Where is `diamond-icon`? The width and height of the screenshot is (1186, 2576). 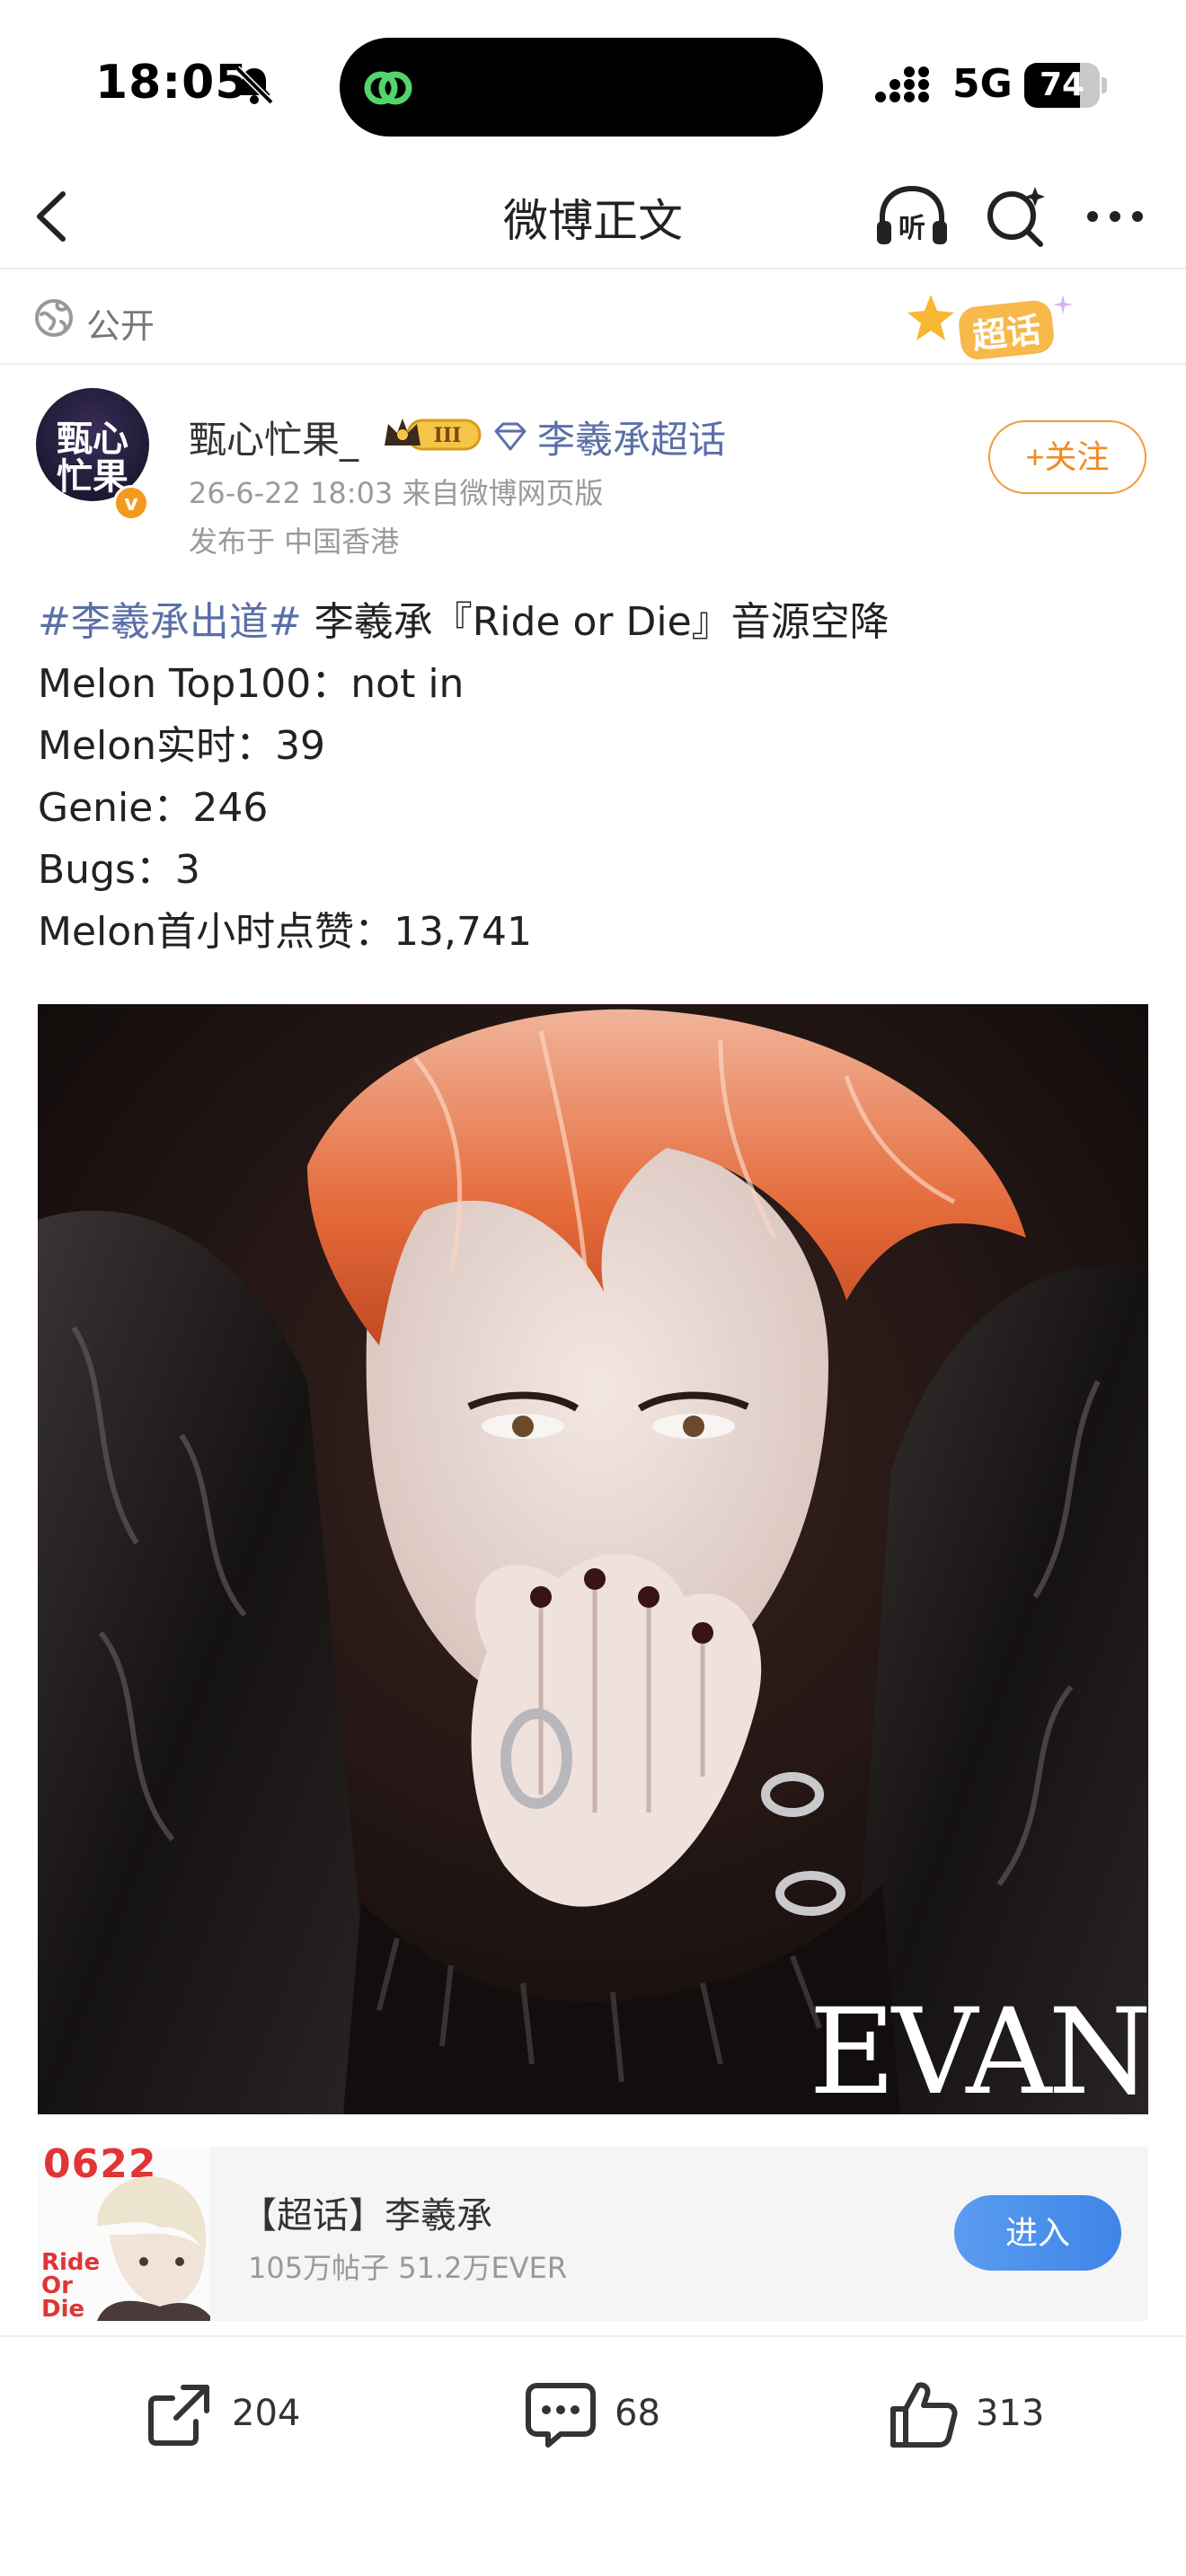 diamond-icon is located at coordinates (510, 436).